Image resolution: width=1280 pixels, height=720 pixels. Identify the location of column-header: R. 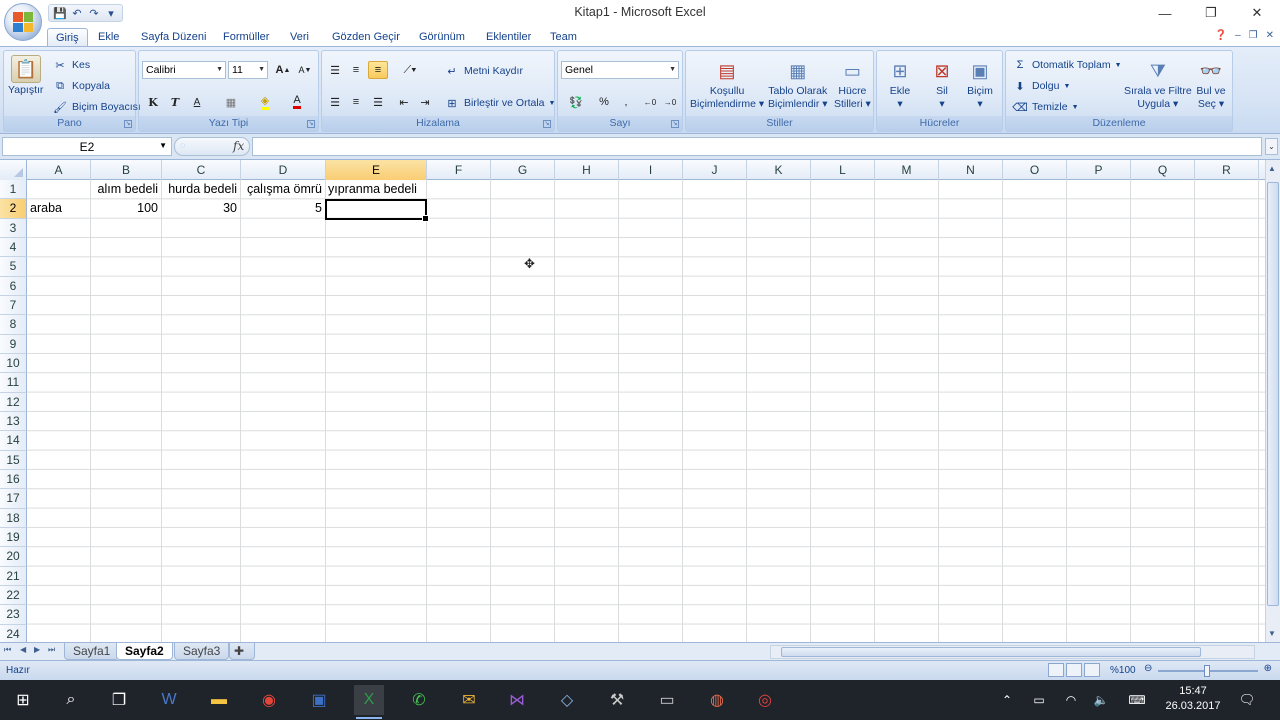
(1227, 170).